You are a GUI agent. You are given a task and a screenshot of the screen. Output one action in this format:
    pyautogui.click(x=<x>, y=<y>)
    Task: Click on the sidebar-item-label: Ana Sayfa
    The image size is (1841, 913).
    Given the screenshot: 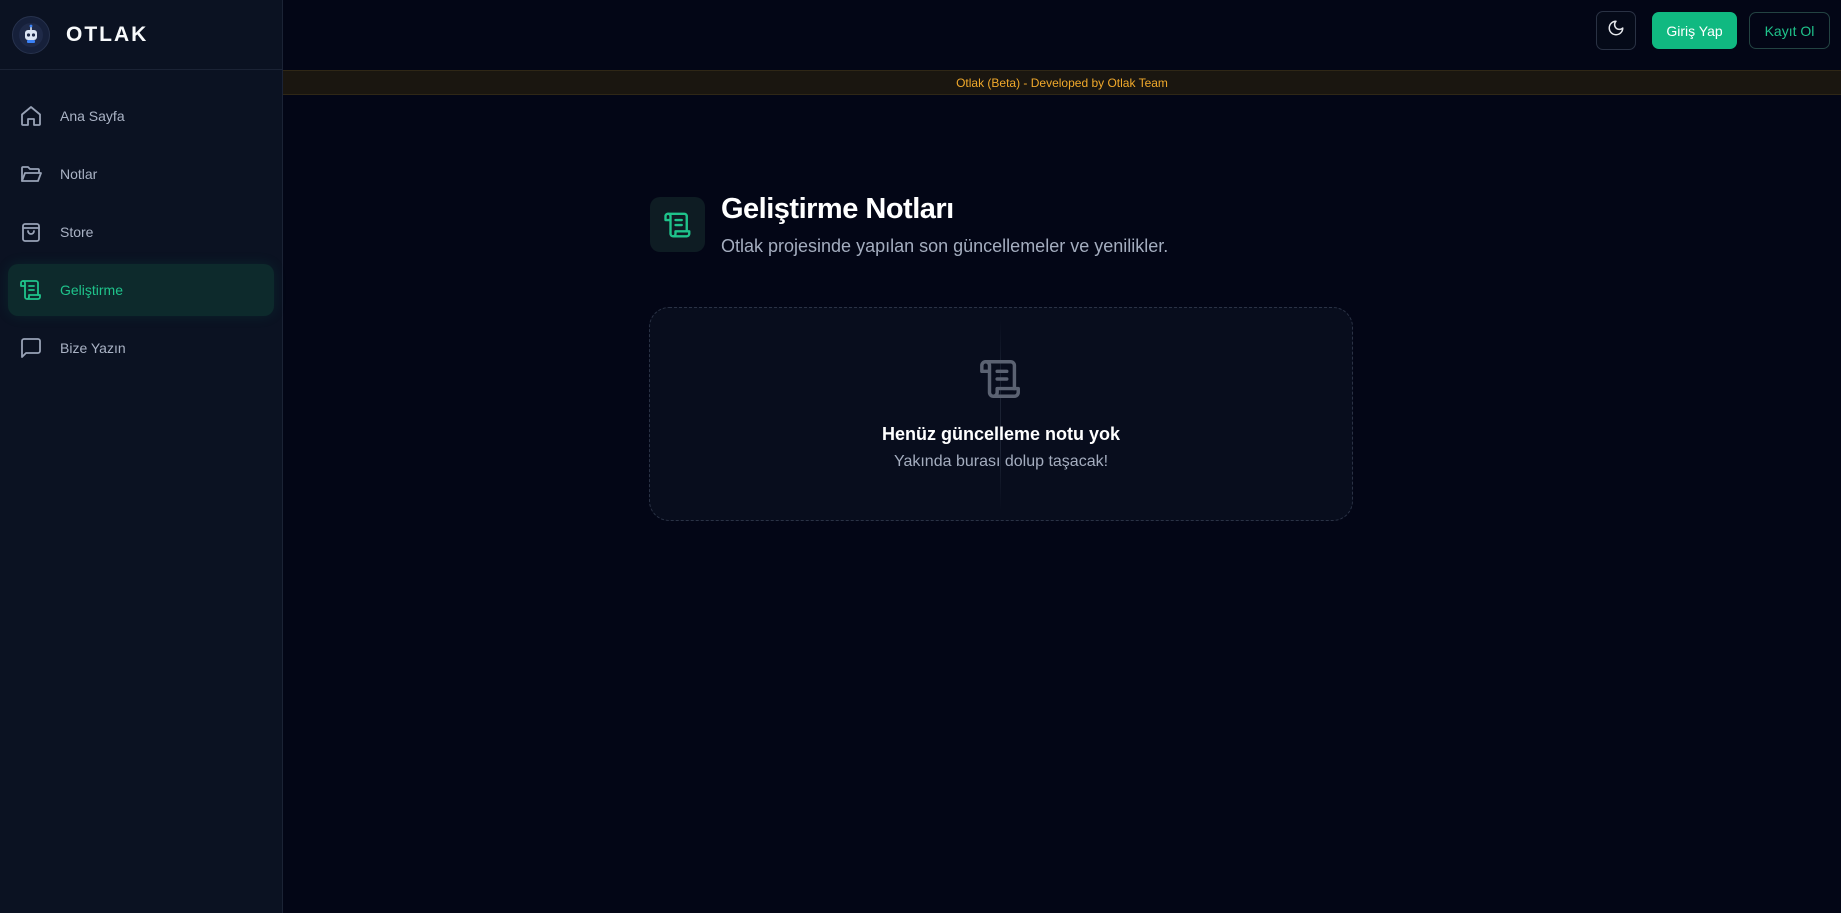 What is the action you would take?
    pyautogui.click(x=92, y=116)
    